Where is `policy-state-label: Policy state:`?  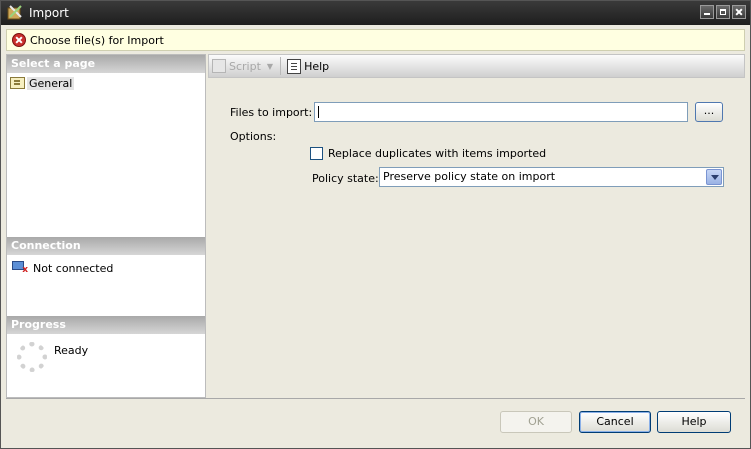 policy-state-label: Policy state: is located at coordinates (345, 178).